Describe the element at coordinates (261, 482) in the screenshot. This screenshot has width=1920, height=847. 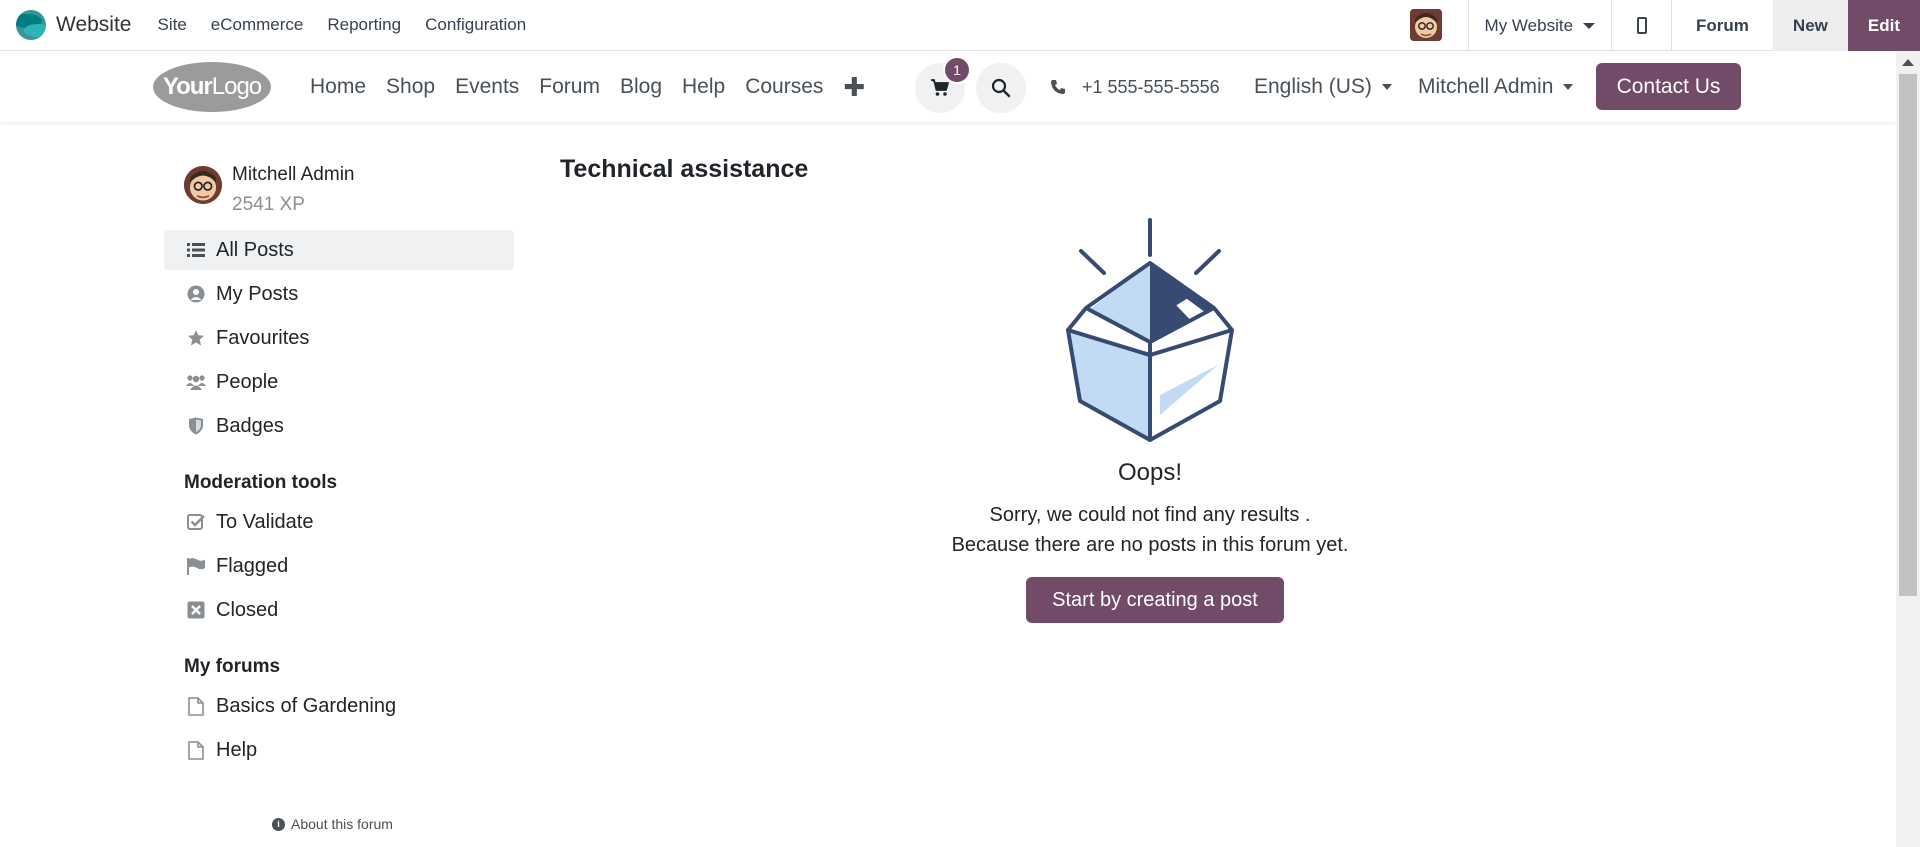
I see `moderation-tools-heading: Moderation tools` at that location.